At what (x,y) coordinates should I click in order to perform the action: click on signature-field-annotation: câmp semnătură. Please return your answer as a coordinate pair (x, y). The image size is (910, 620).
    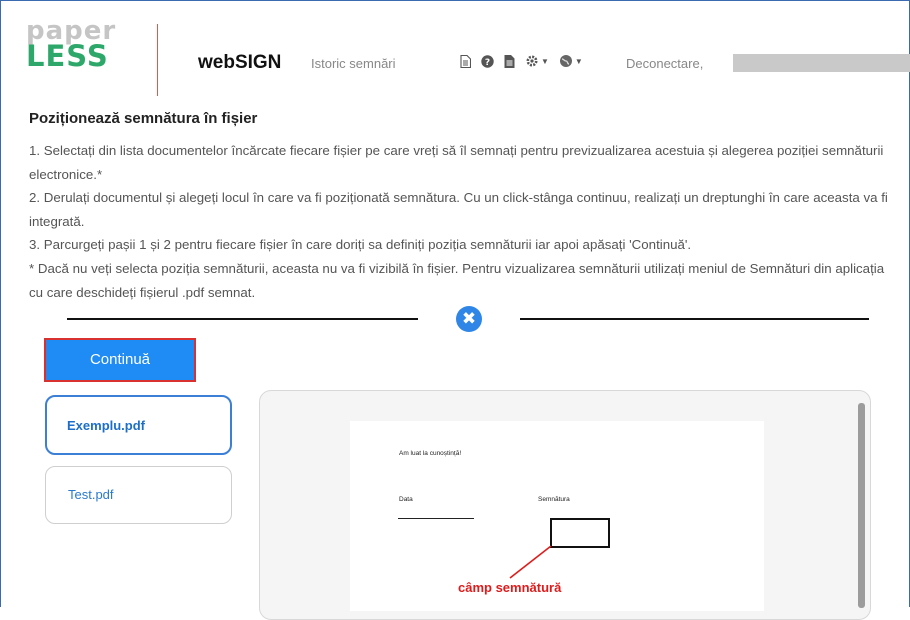
    Looking at the image, I should click on (510, 587).